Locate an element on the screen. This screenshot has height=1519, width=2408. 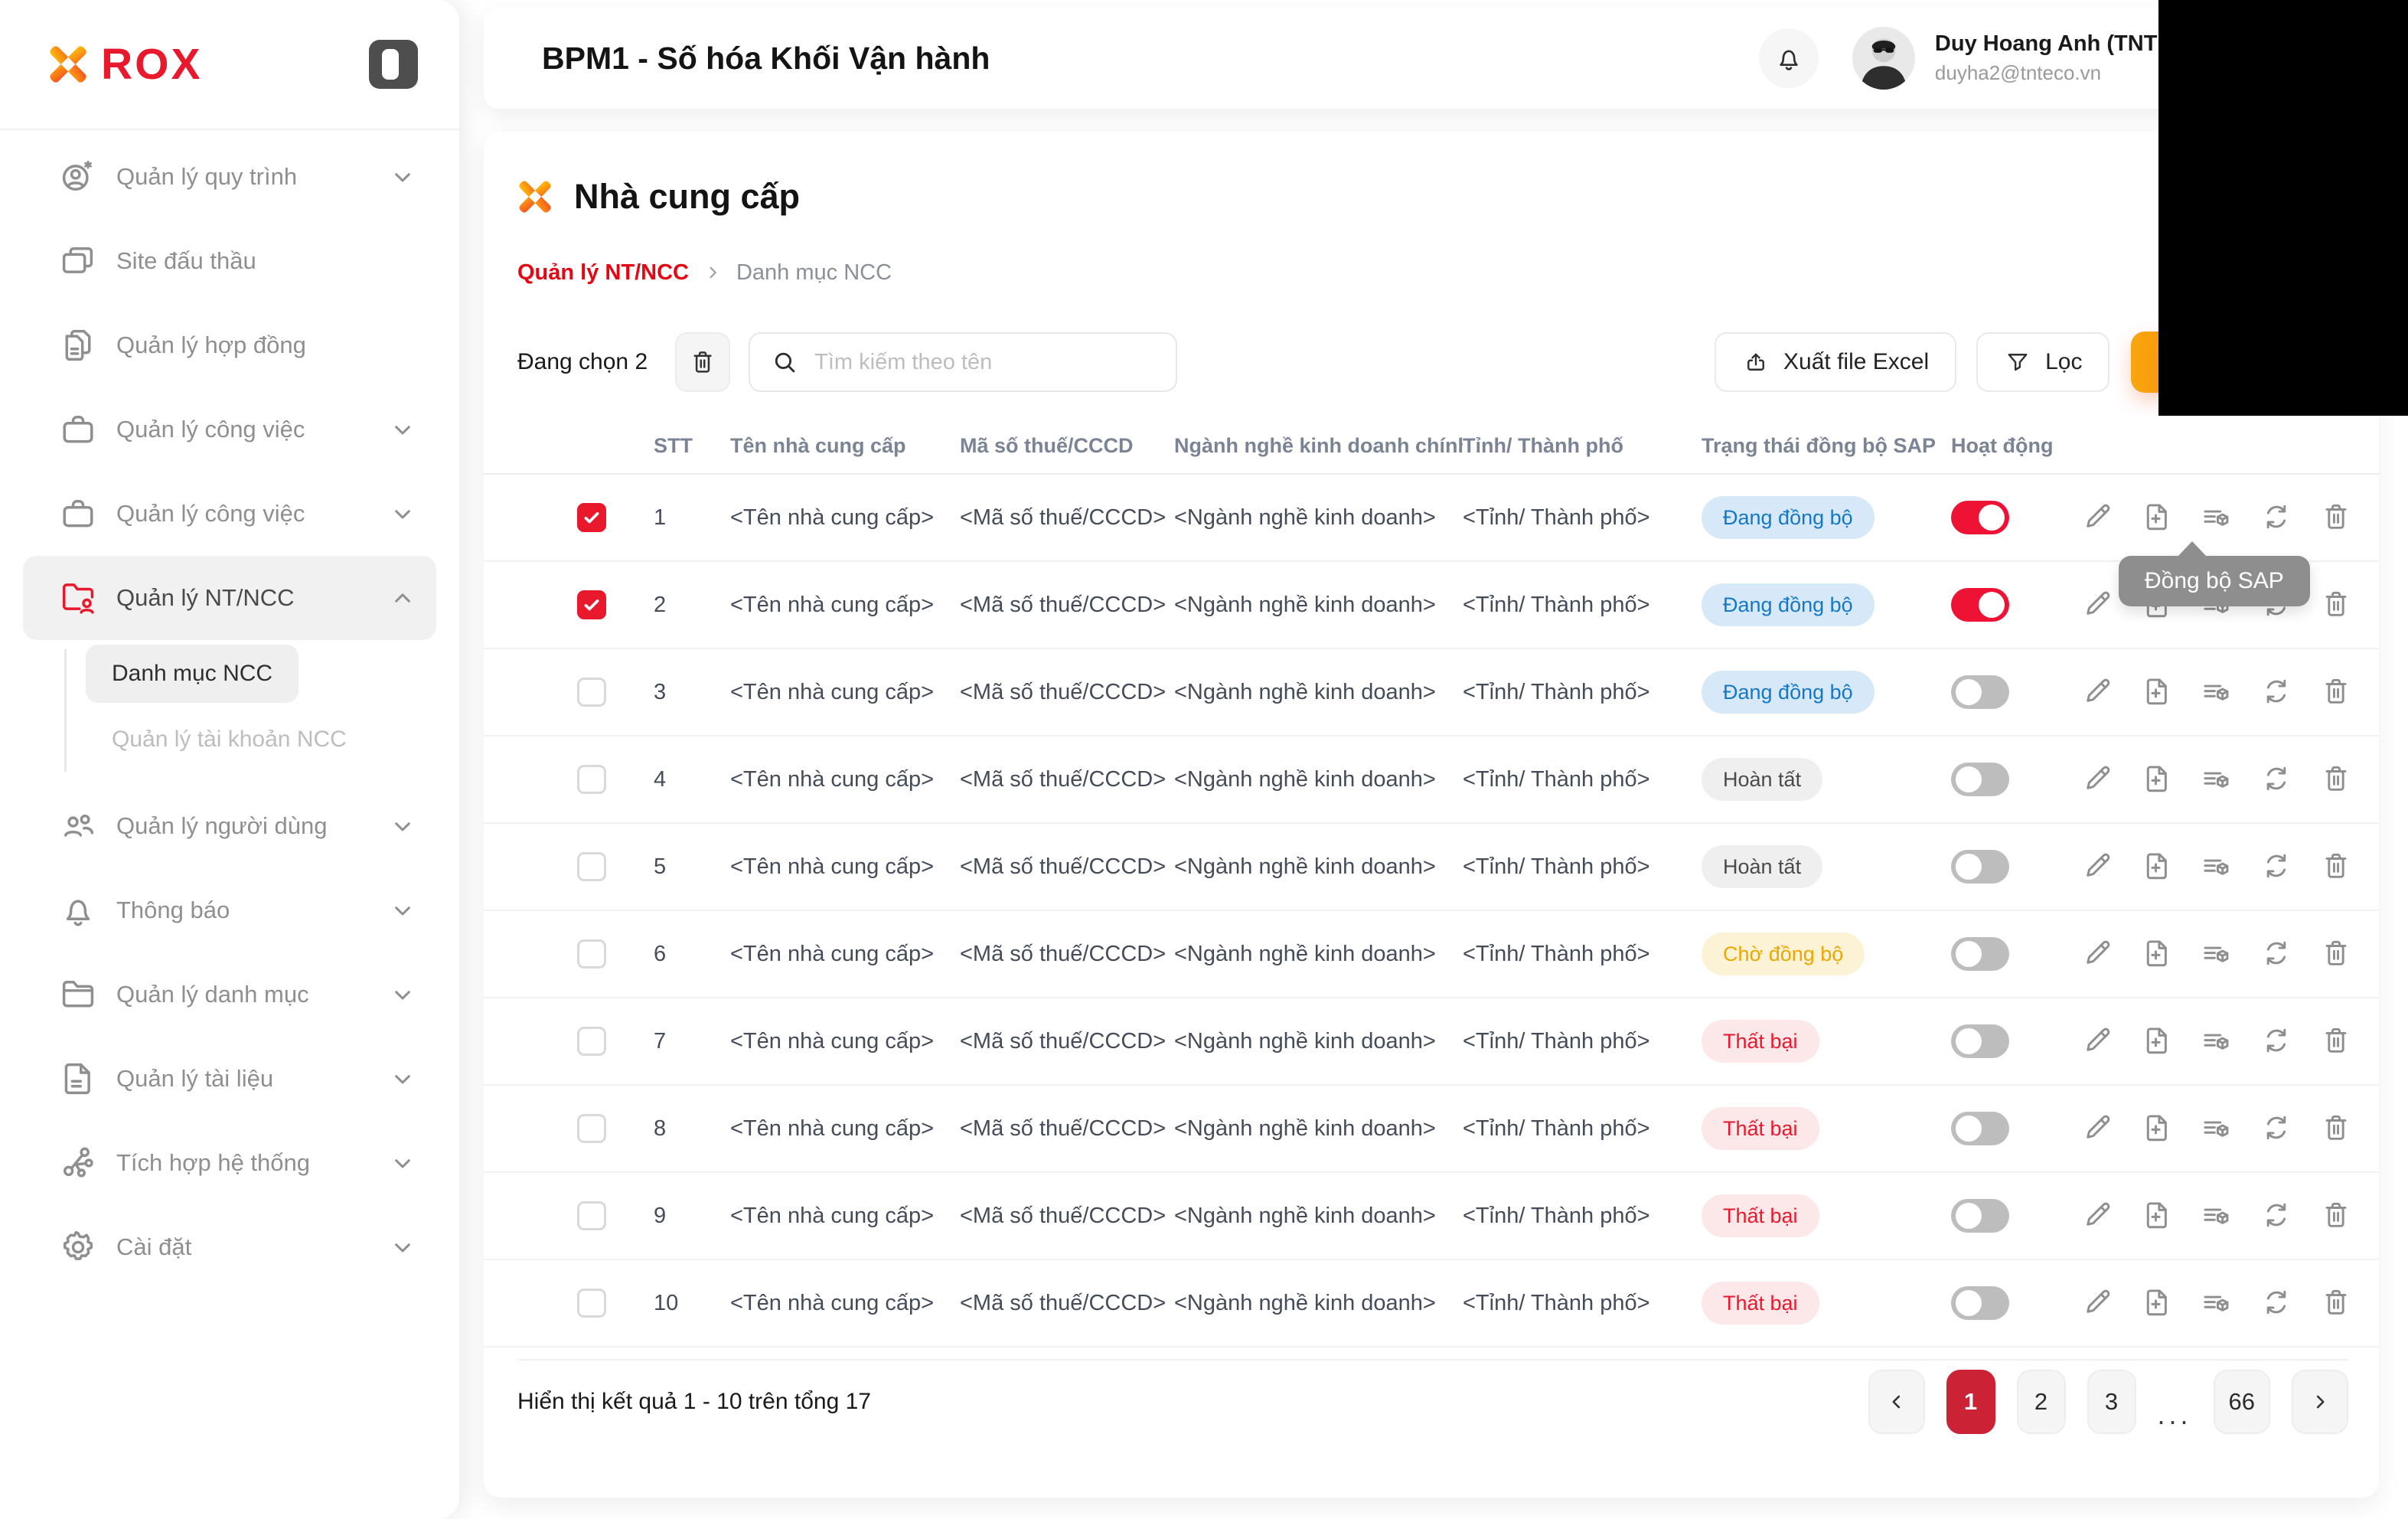
cell-stt: 8 is located at coordinates (660, 1128).